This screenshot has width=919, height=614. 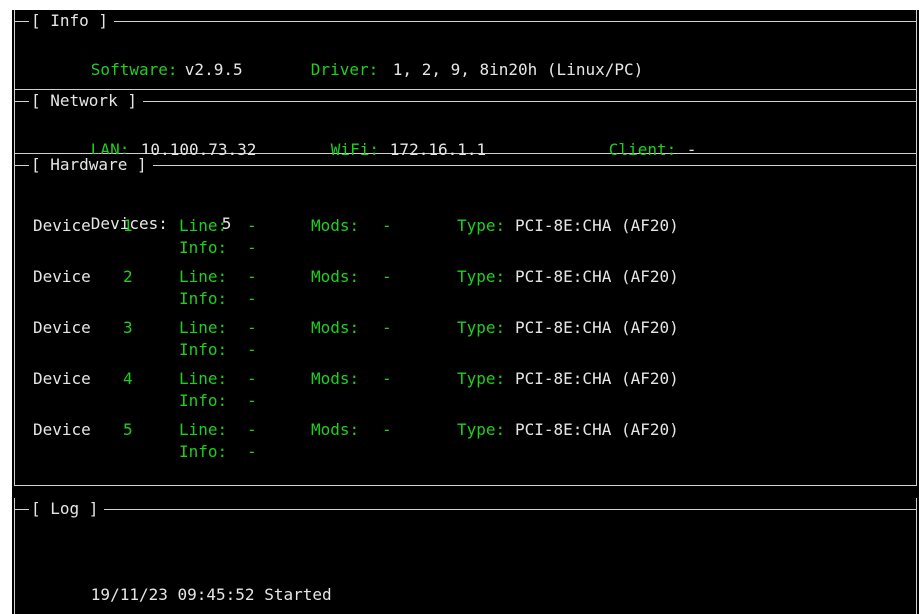 I want to click on device-number: 1, so click(x=128, y=225).